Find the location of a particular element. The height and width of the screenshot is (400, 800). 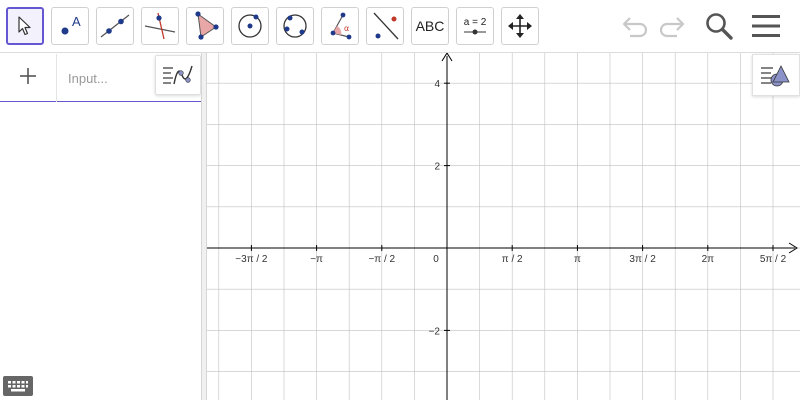

circle-three-points-tool-button is located at coordinates (295, 26).